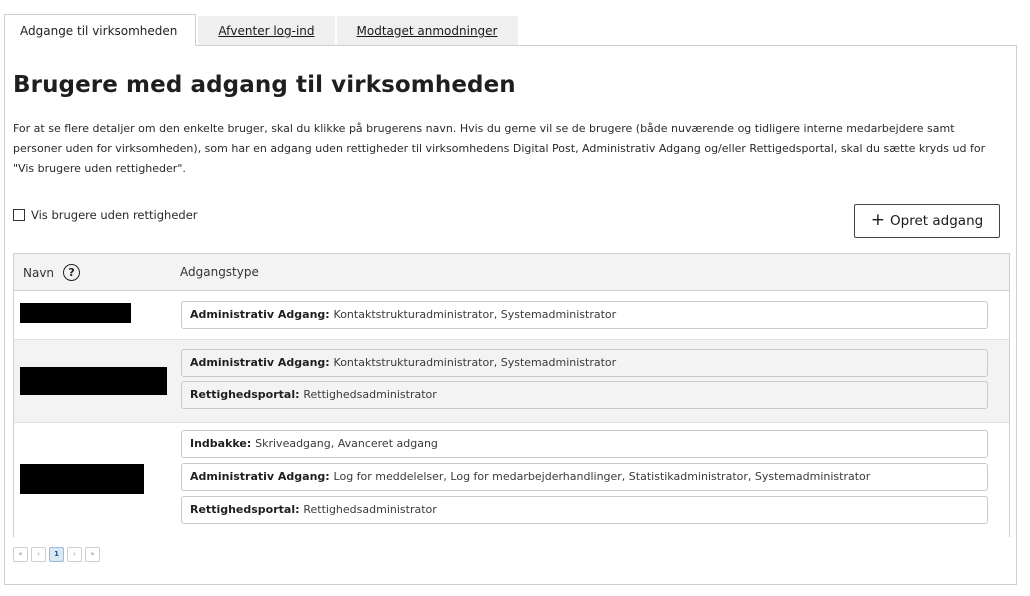 The height and width of the screenshot is (596, 1030). Describe the element at coordinates (19, 215) in the screenshot. I see `show-users-checkbox` at that location.